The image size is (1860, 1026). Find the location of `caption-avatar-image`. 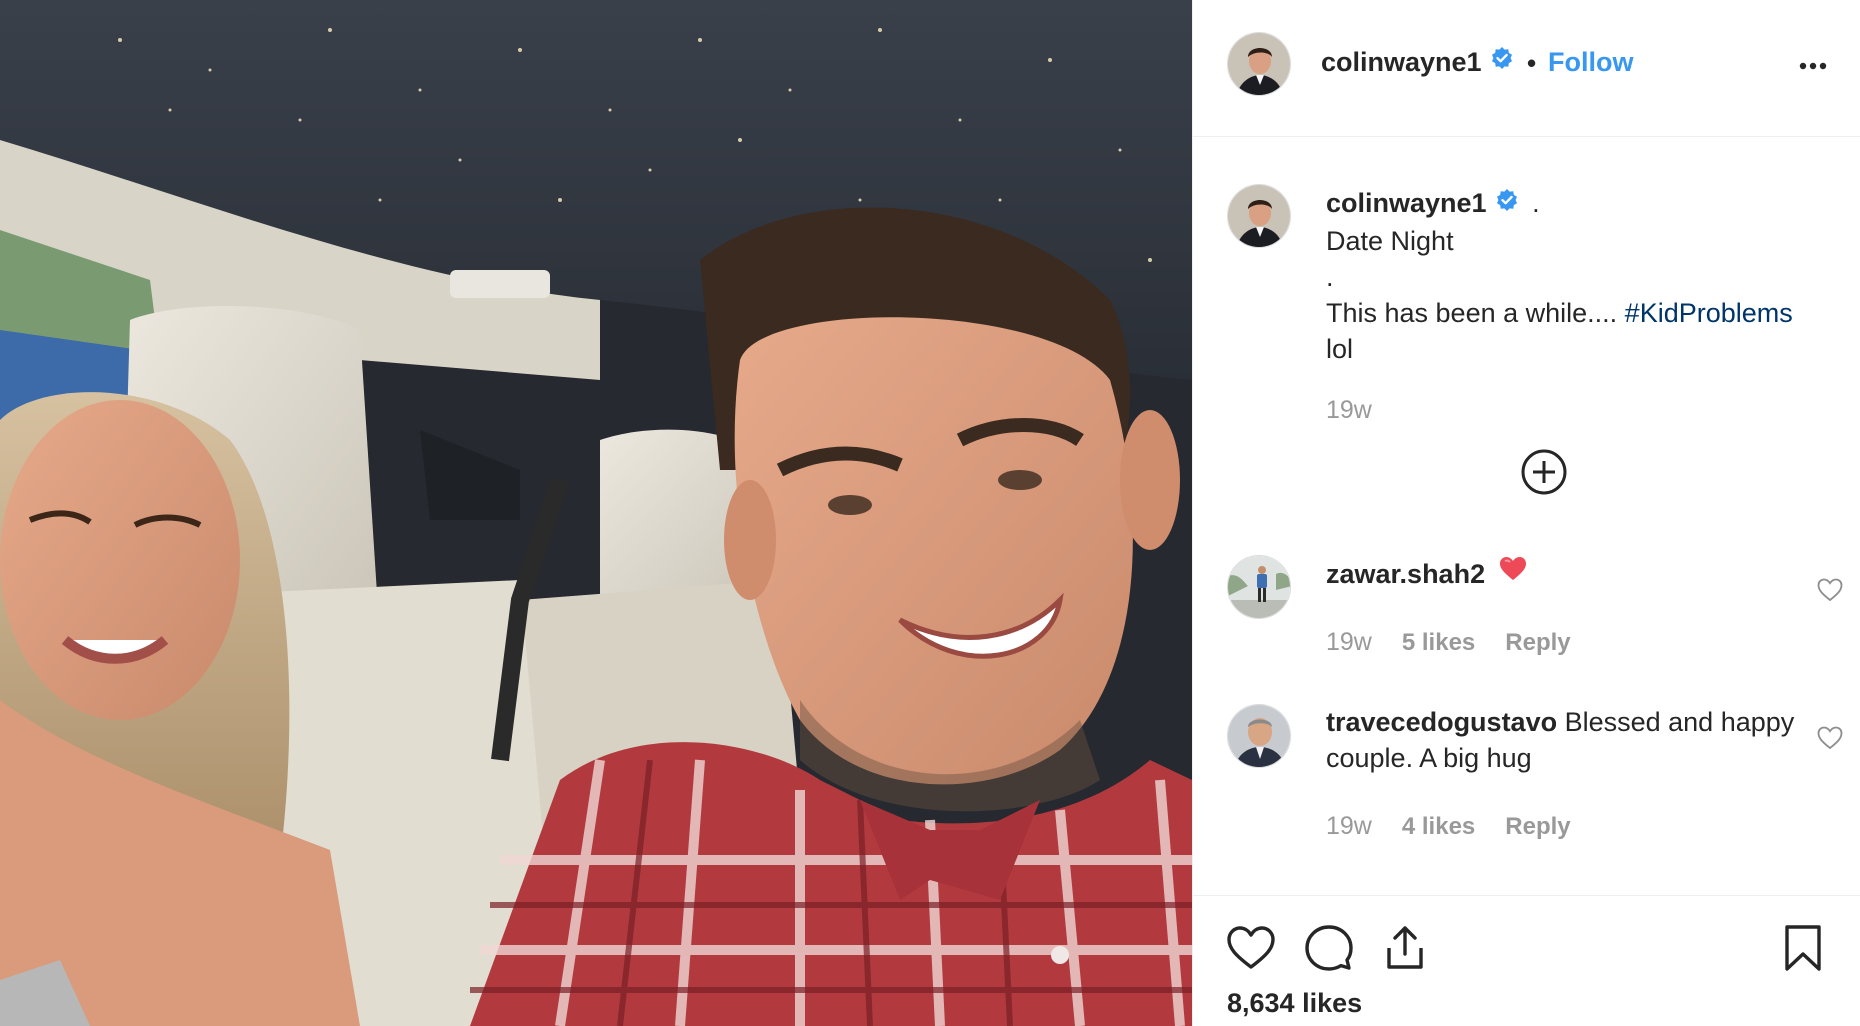

caption-avatar-image is located at coordinates (1259, 216).